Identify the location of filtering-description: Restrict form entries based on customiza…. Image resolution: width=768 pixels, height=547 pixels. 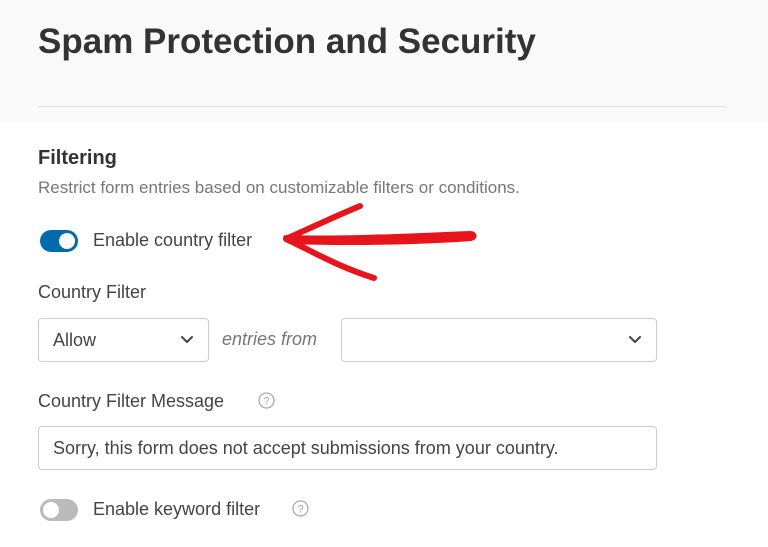
(279, 187).